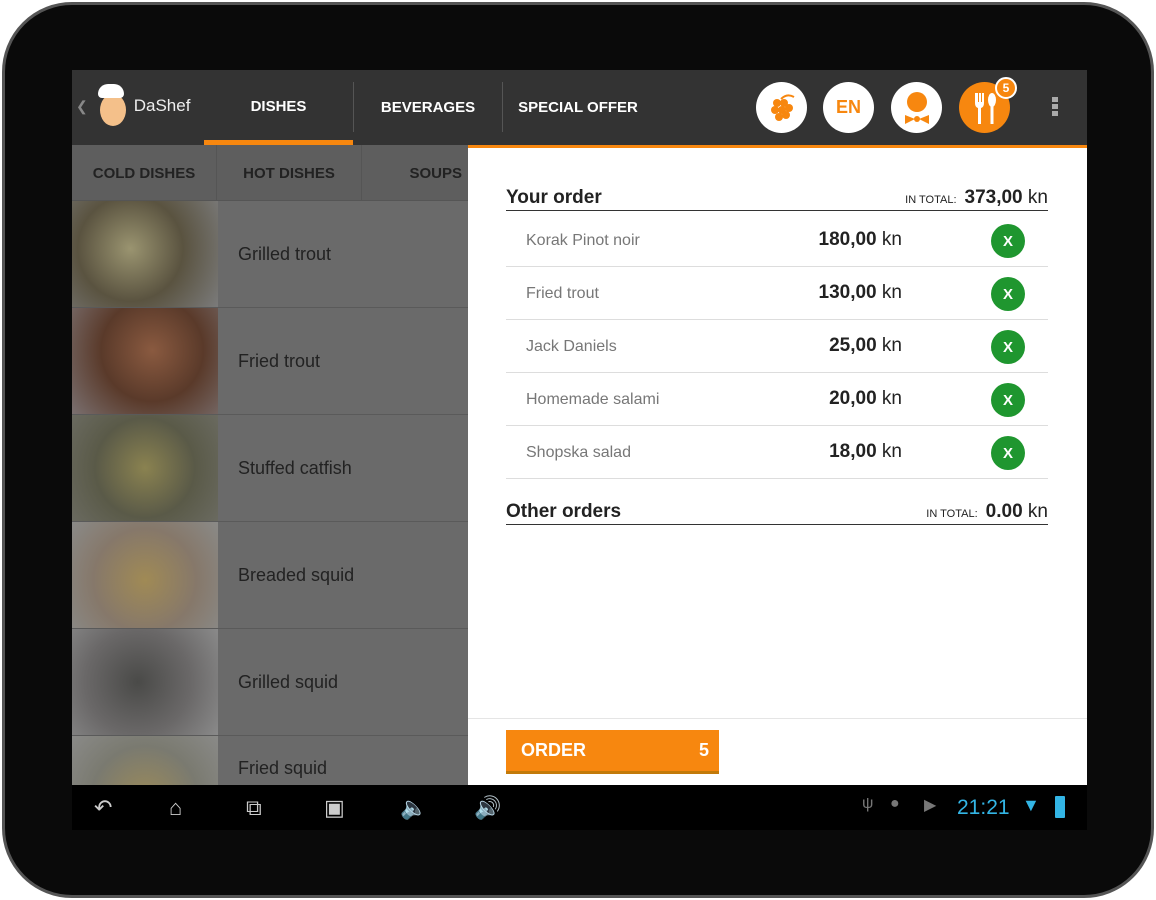 Image resolution: width=1156 pixels, height=900 pixels. What do you see at coordinates (554, 750) in the screenshot?
I see `order-button-label: ORDER` at bounding box center [554, 750].